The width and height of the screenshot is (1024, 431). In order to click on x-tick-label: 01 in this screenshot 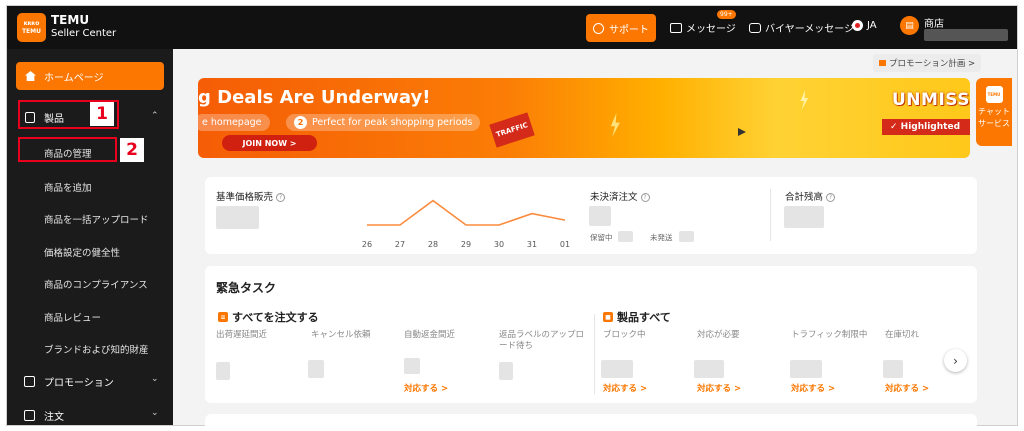, I will do `click(565, 244)`.